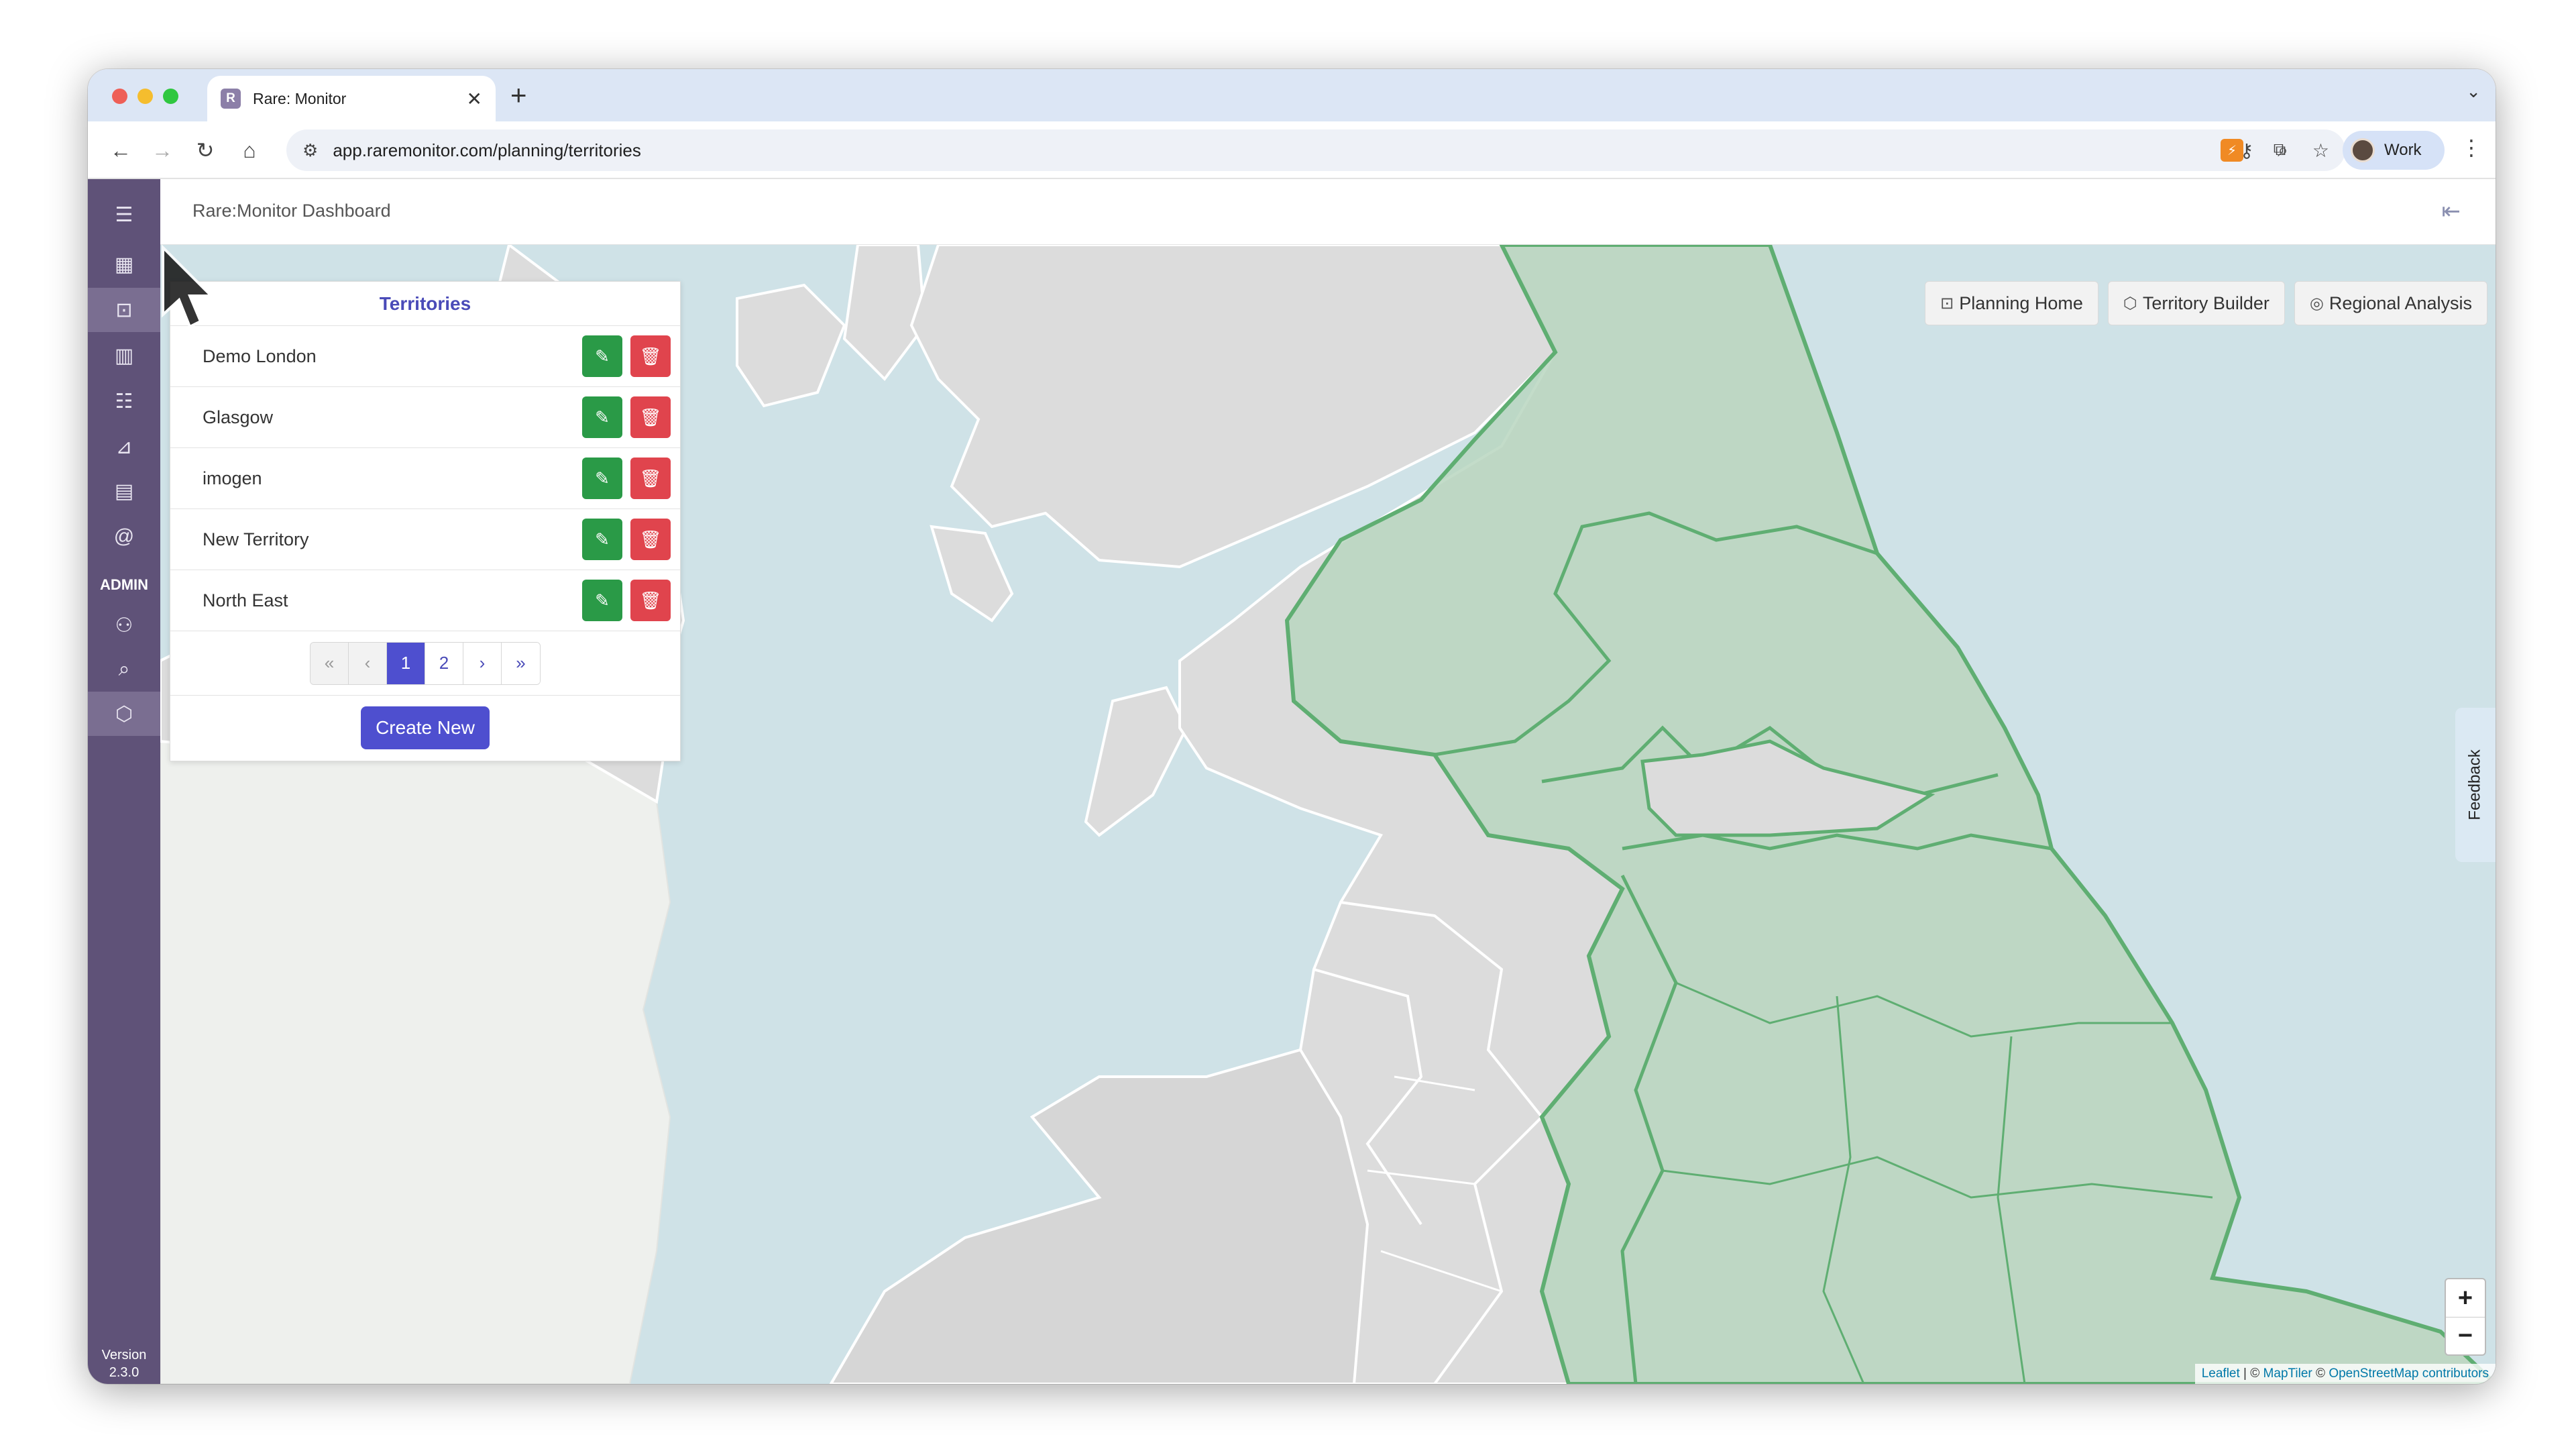  What do you see at coordinates (330, 663) in the screenshot?
I see `first-page-button: «` at bounding box center [330, 663].